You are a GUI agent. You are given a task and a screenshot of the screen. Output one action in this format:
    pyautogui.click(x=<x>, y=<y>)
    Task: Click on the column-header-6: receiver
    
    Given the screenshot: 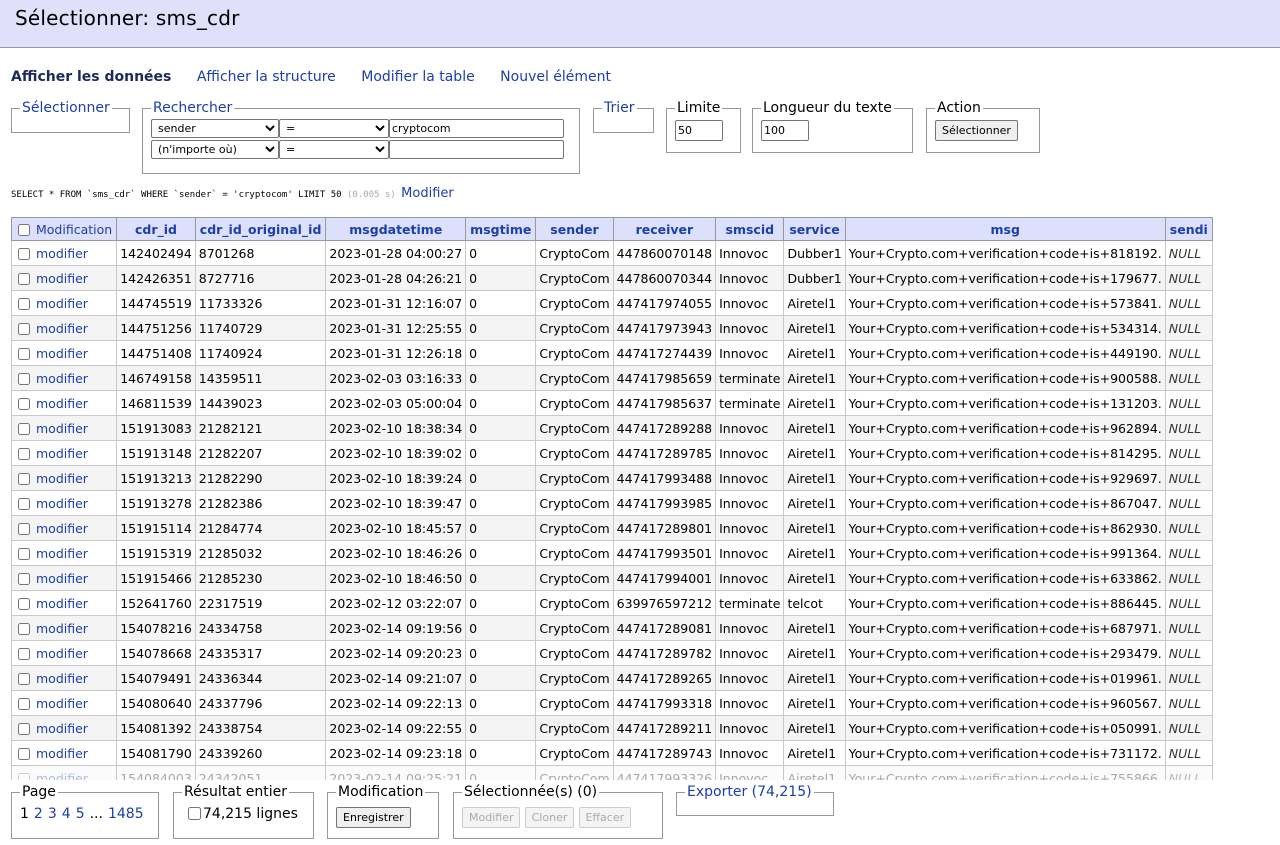 What is the action you would take?
    pyautogui.click(x=664, y=229)
    